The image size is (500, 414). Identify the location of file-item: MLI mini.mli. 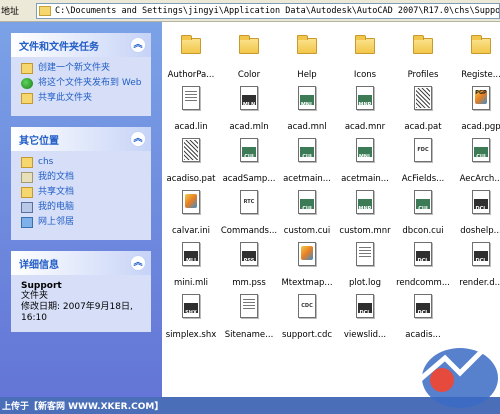
(191, 265).